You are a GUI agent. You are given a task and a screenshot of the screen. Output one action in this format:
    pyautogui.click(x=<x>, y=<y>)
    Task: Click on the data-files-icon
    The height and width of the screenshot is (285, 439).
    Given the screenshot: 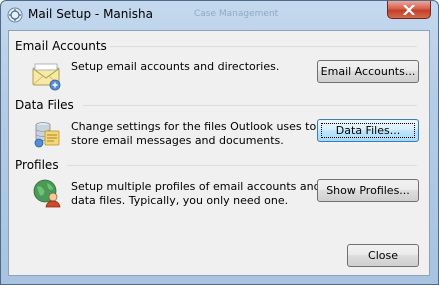 What is the action you would take?
    pyautogui.click(x=47, y=133)
    